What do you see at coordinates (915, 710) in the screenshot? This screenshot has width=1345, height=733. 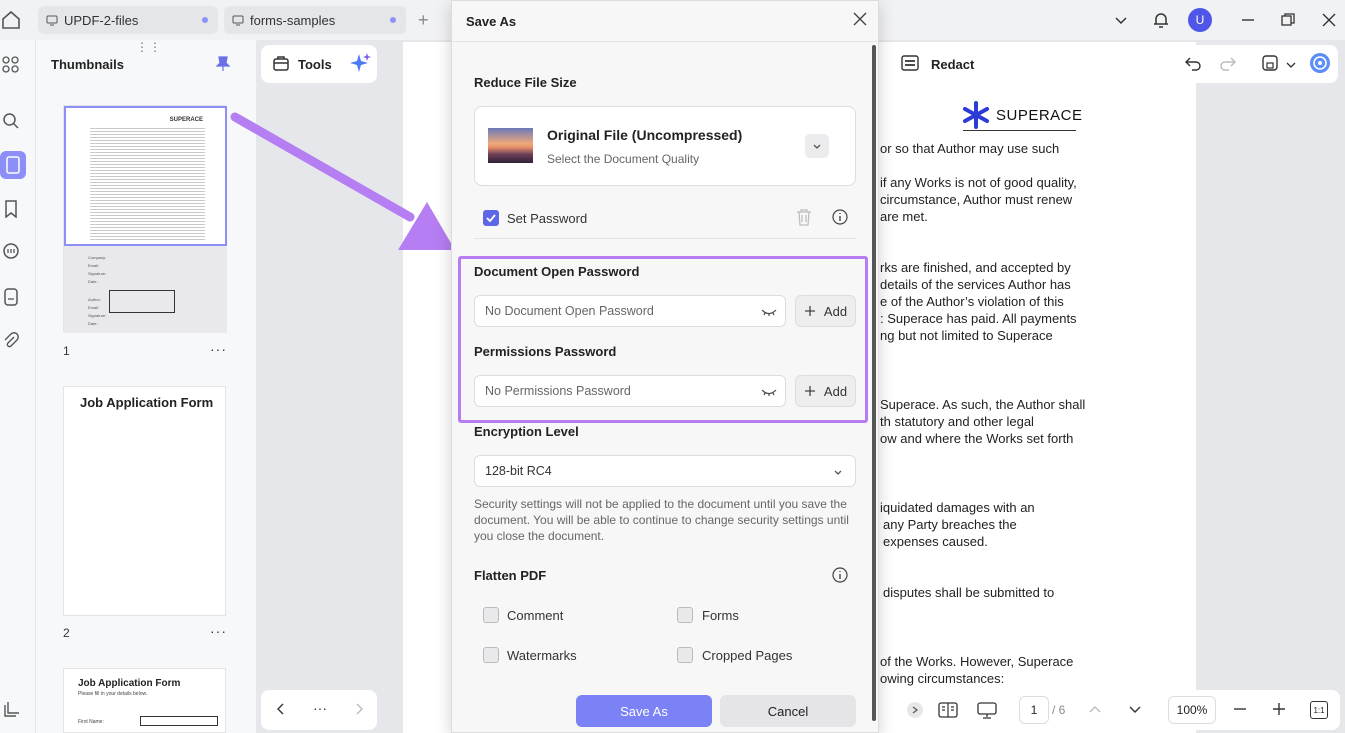 I see `collapse-icon` at bounding box center [915, 710].